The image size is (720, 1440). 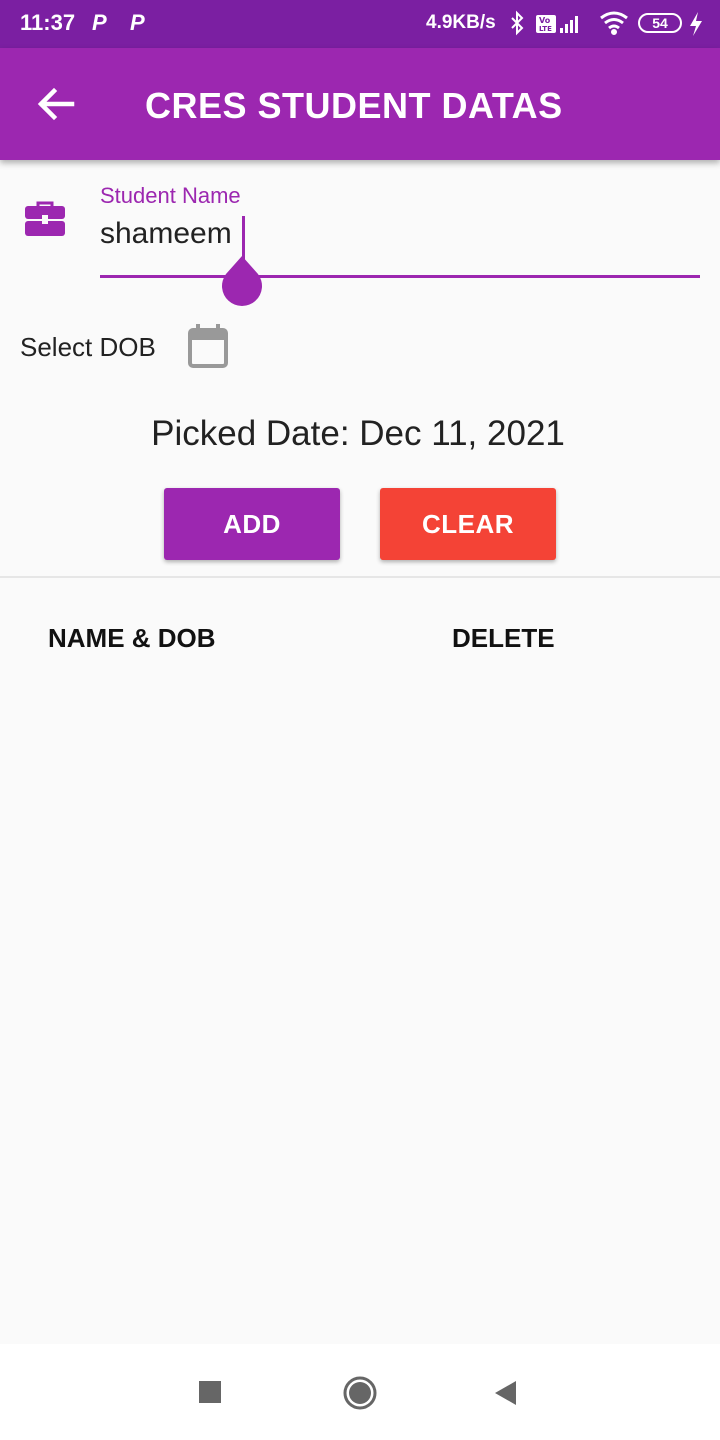 I want to click on calendar-icon, so click(x=208, y=347).